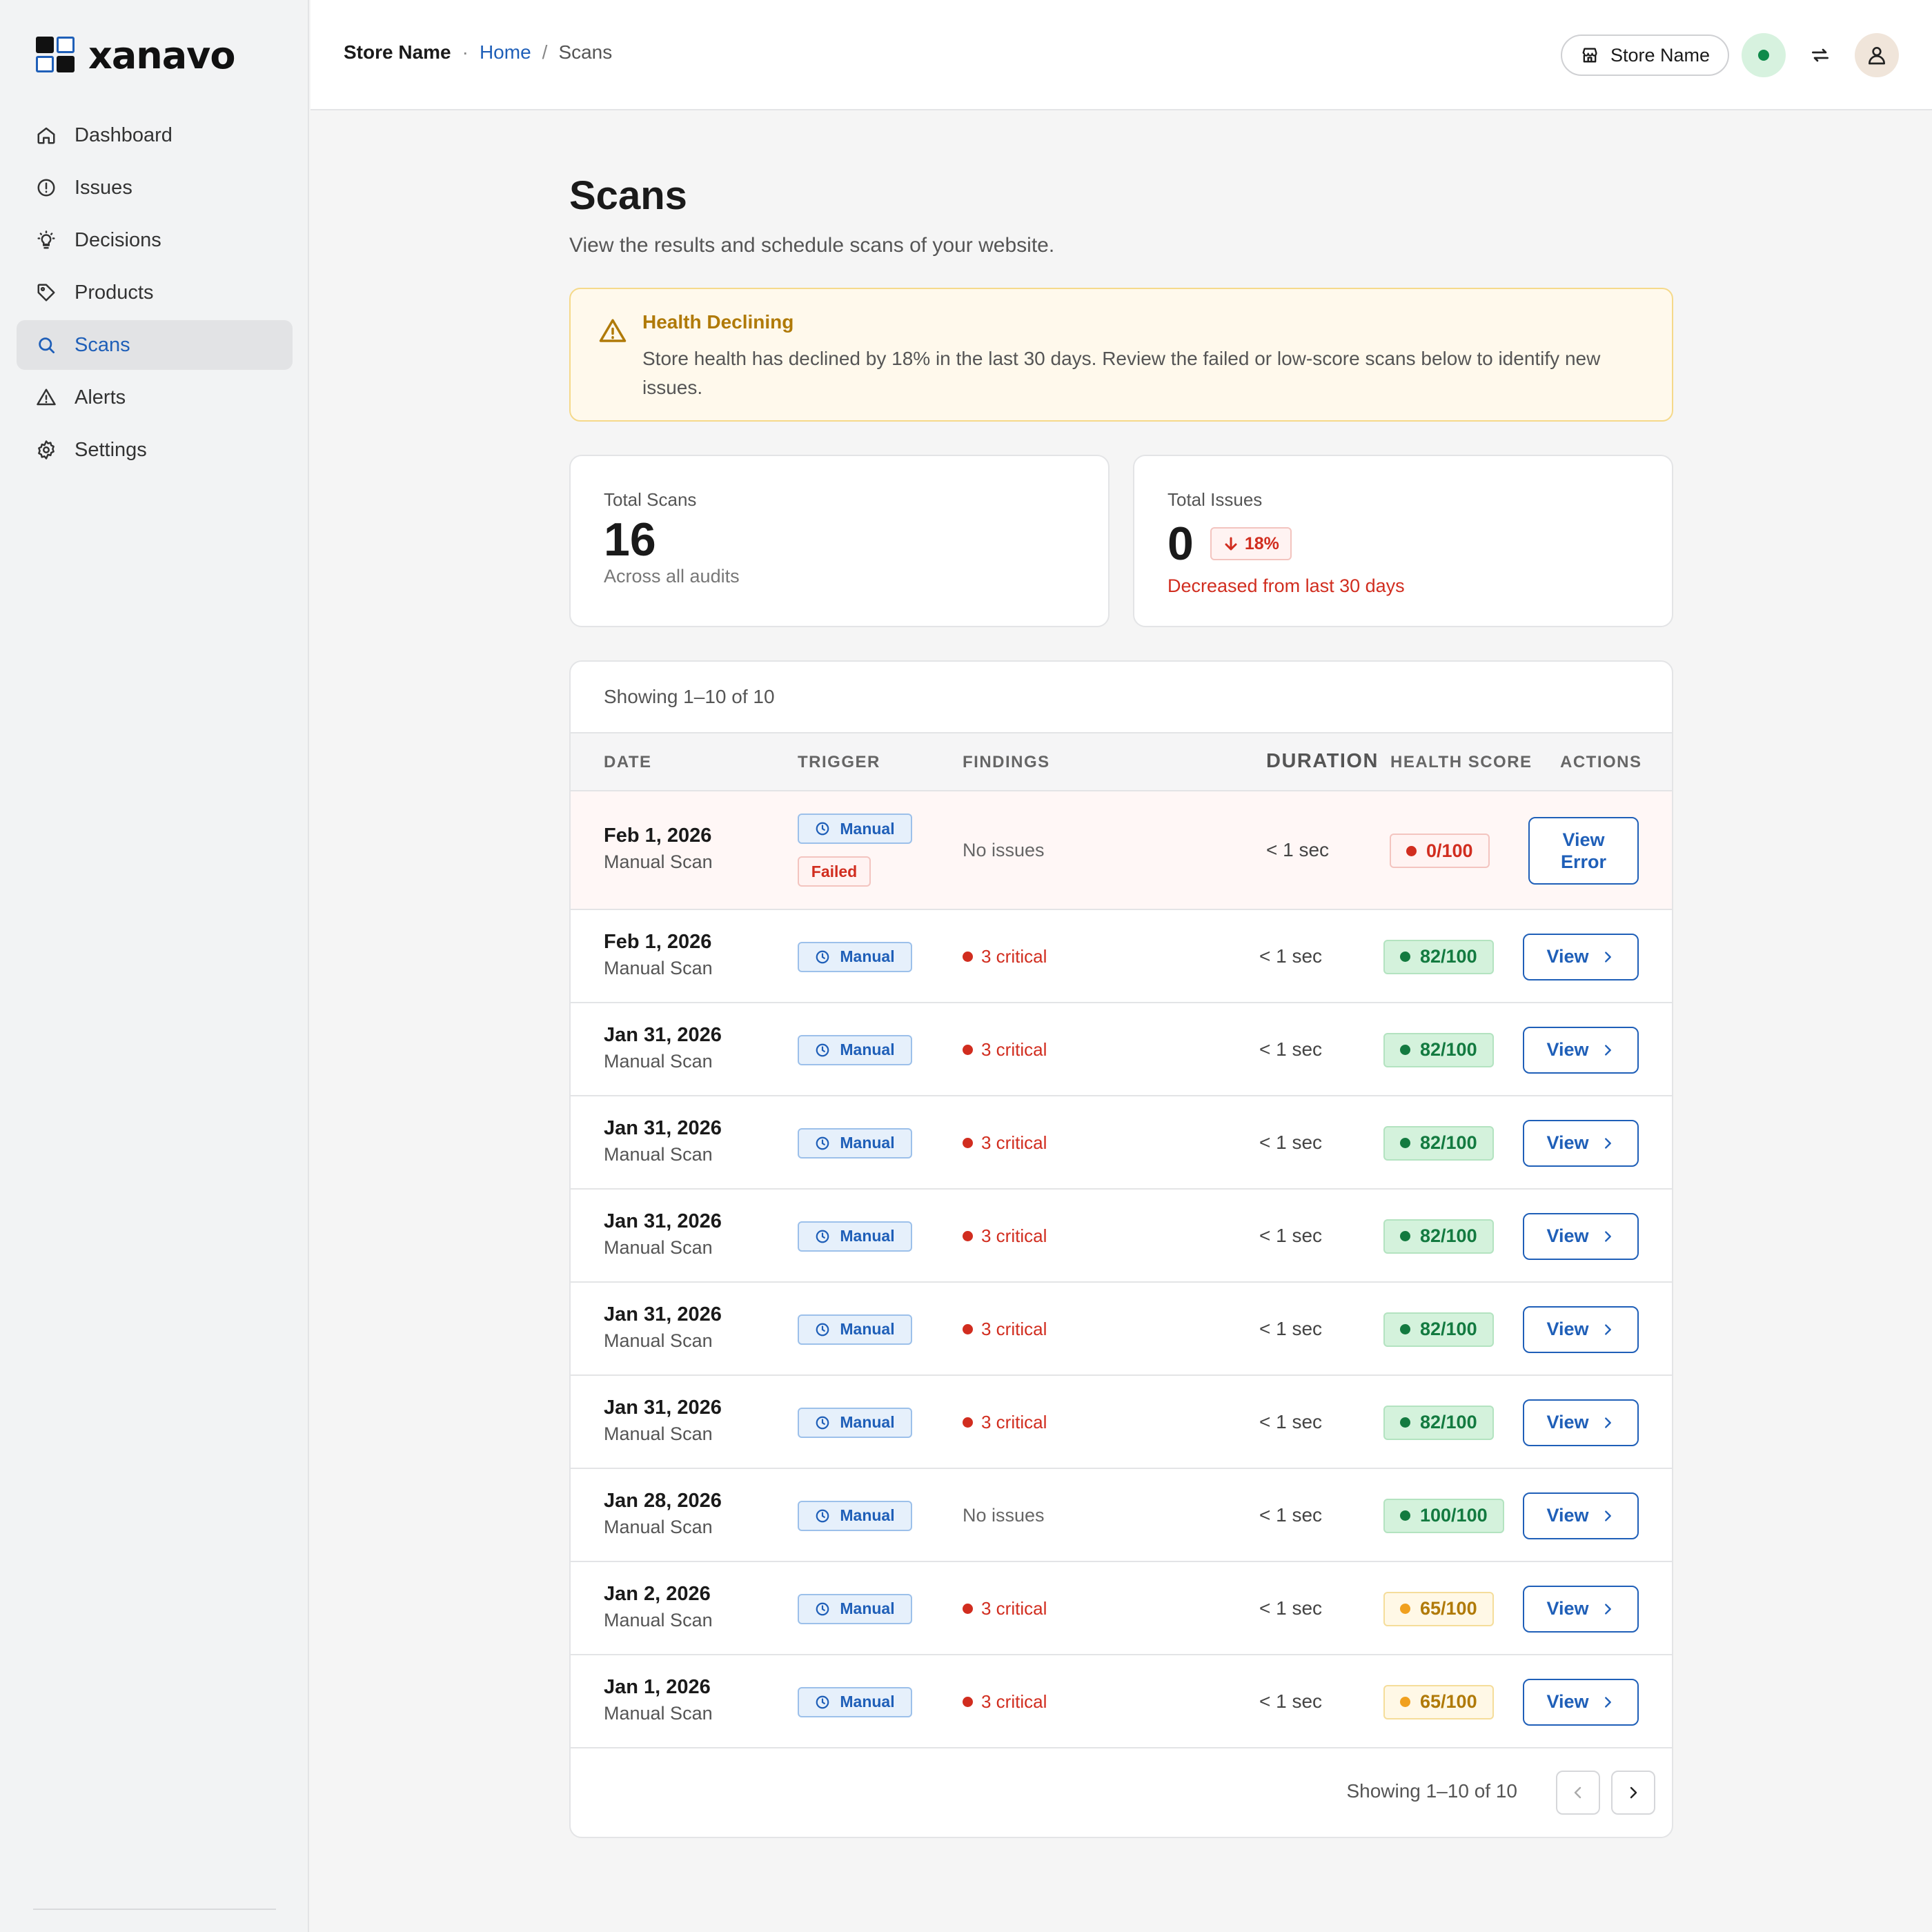 Image resolution: width=1932 pixels, height=1932 pixels. What do you see at coordinates (968, 1235) in the screenshot?
I see `critical-dot-icon` at bounding box center [968, 1235].